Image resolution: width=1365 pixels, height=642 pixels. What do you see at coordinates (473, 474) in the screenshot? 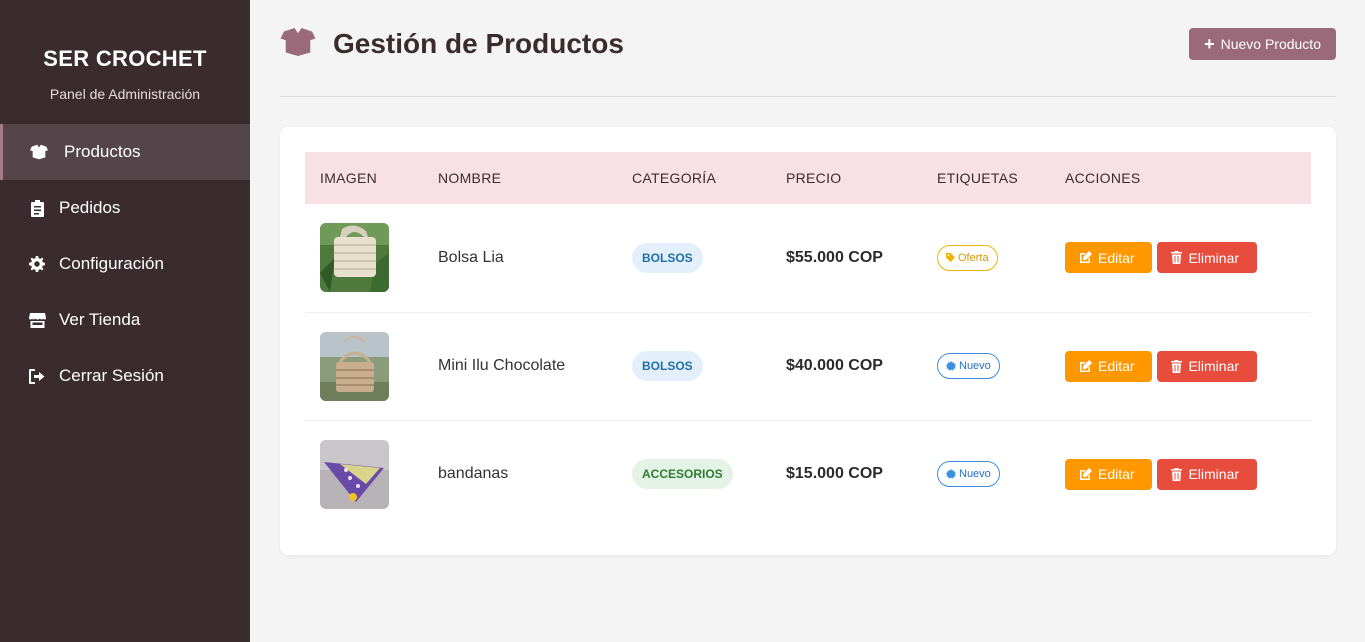
I see `product-name: bandanas` at bounding box center [473, 474].